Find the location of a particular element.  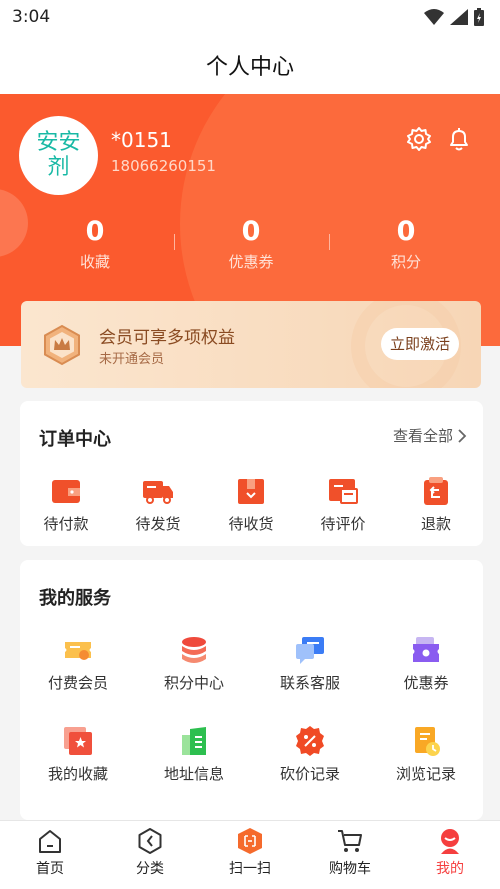

order-label: 待评价 is located at coordinates (343, 524).